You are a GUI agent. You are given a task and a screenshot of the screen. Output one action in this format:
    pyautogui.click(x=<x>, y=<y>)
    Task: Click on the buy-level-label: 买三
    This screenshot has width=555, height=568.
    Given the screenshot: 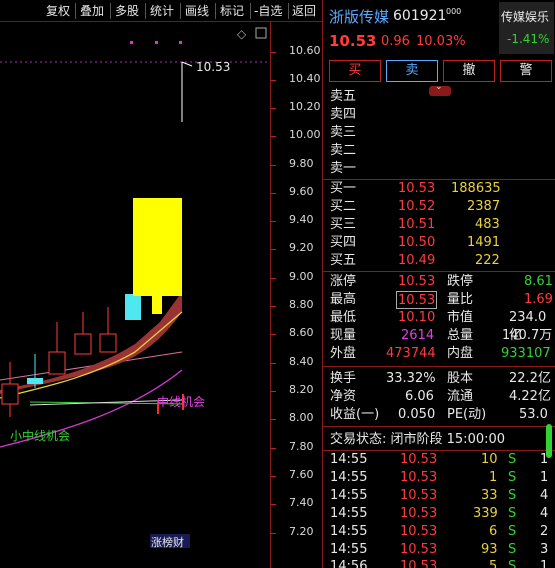 What is the action you would take?
    pyautogui.click(x=343, y=224)
    